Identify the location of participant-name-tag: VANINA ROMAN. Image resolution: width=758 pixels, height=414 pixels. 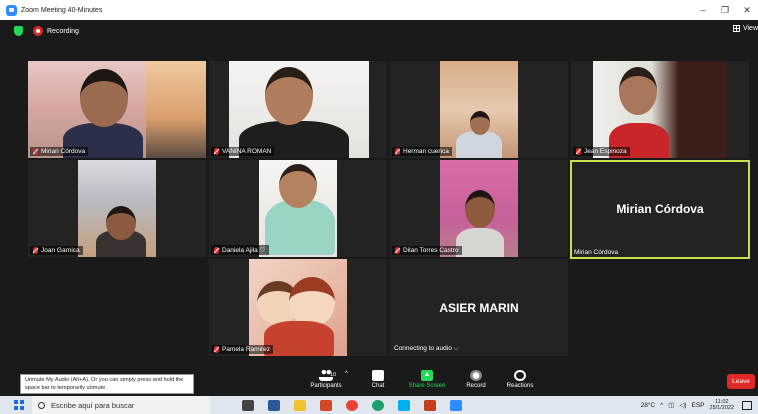
(243, 151).